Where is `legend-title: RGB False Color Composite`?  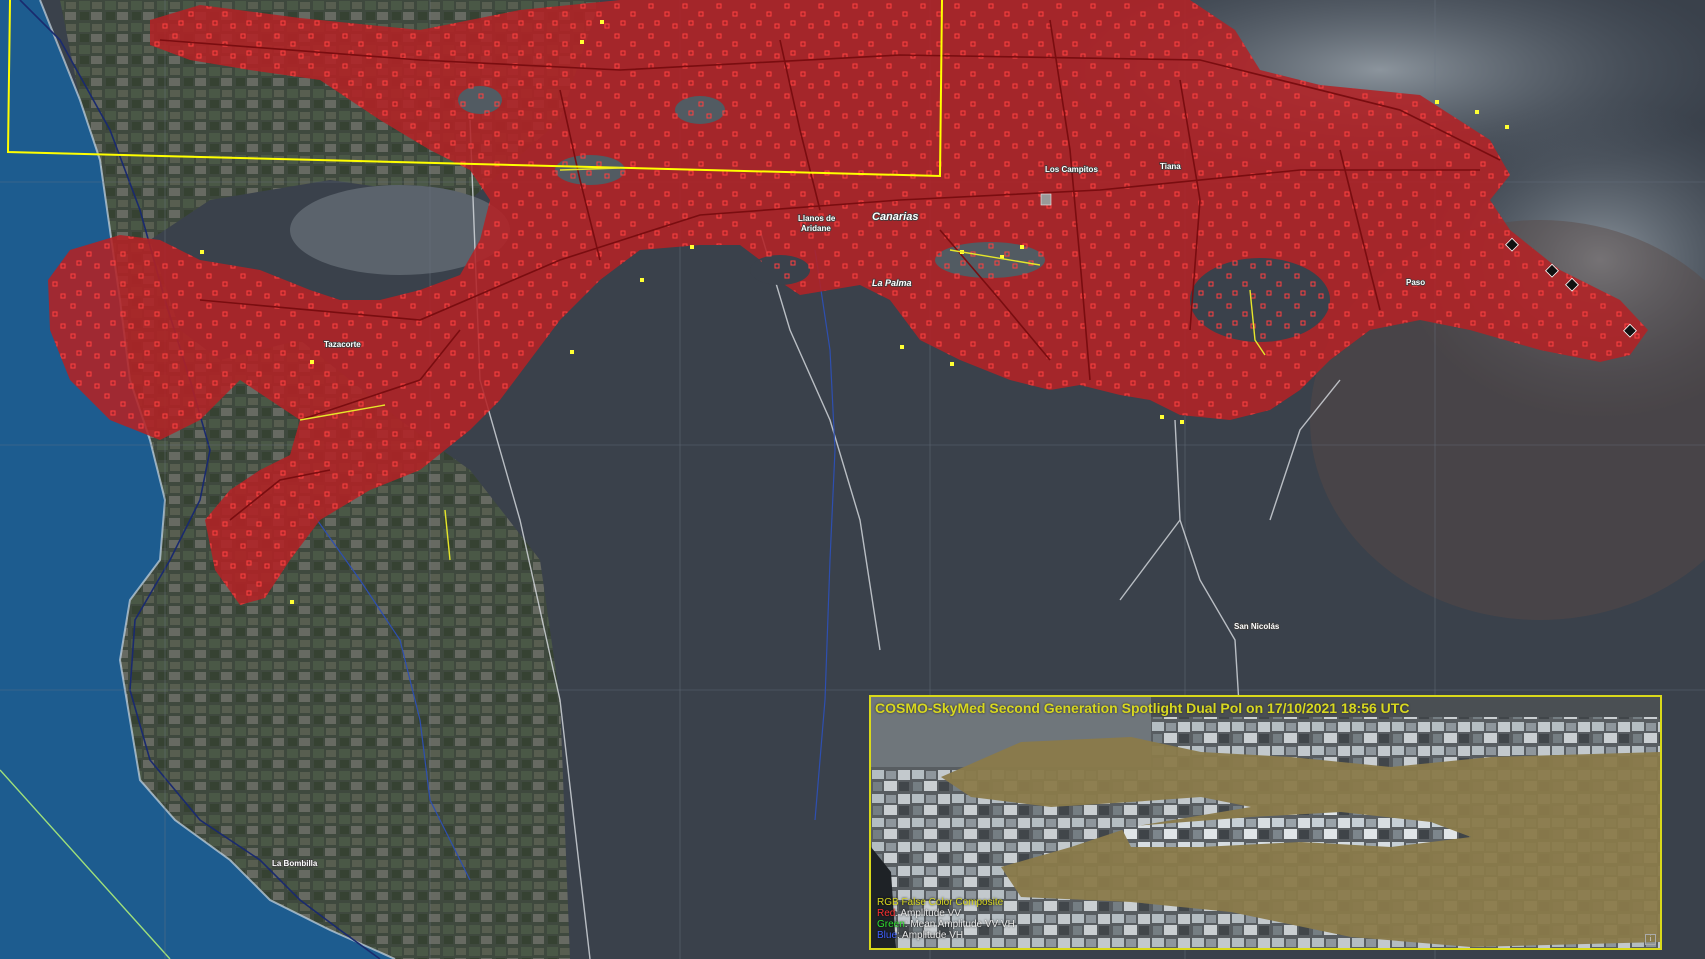 legend-title: RGB False Color Composite is located at coordinates (940, 902).